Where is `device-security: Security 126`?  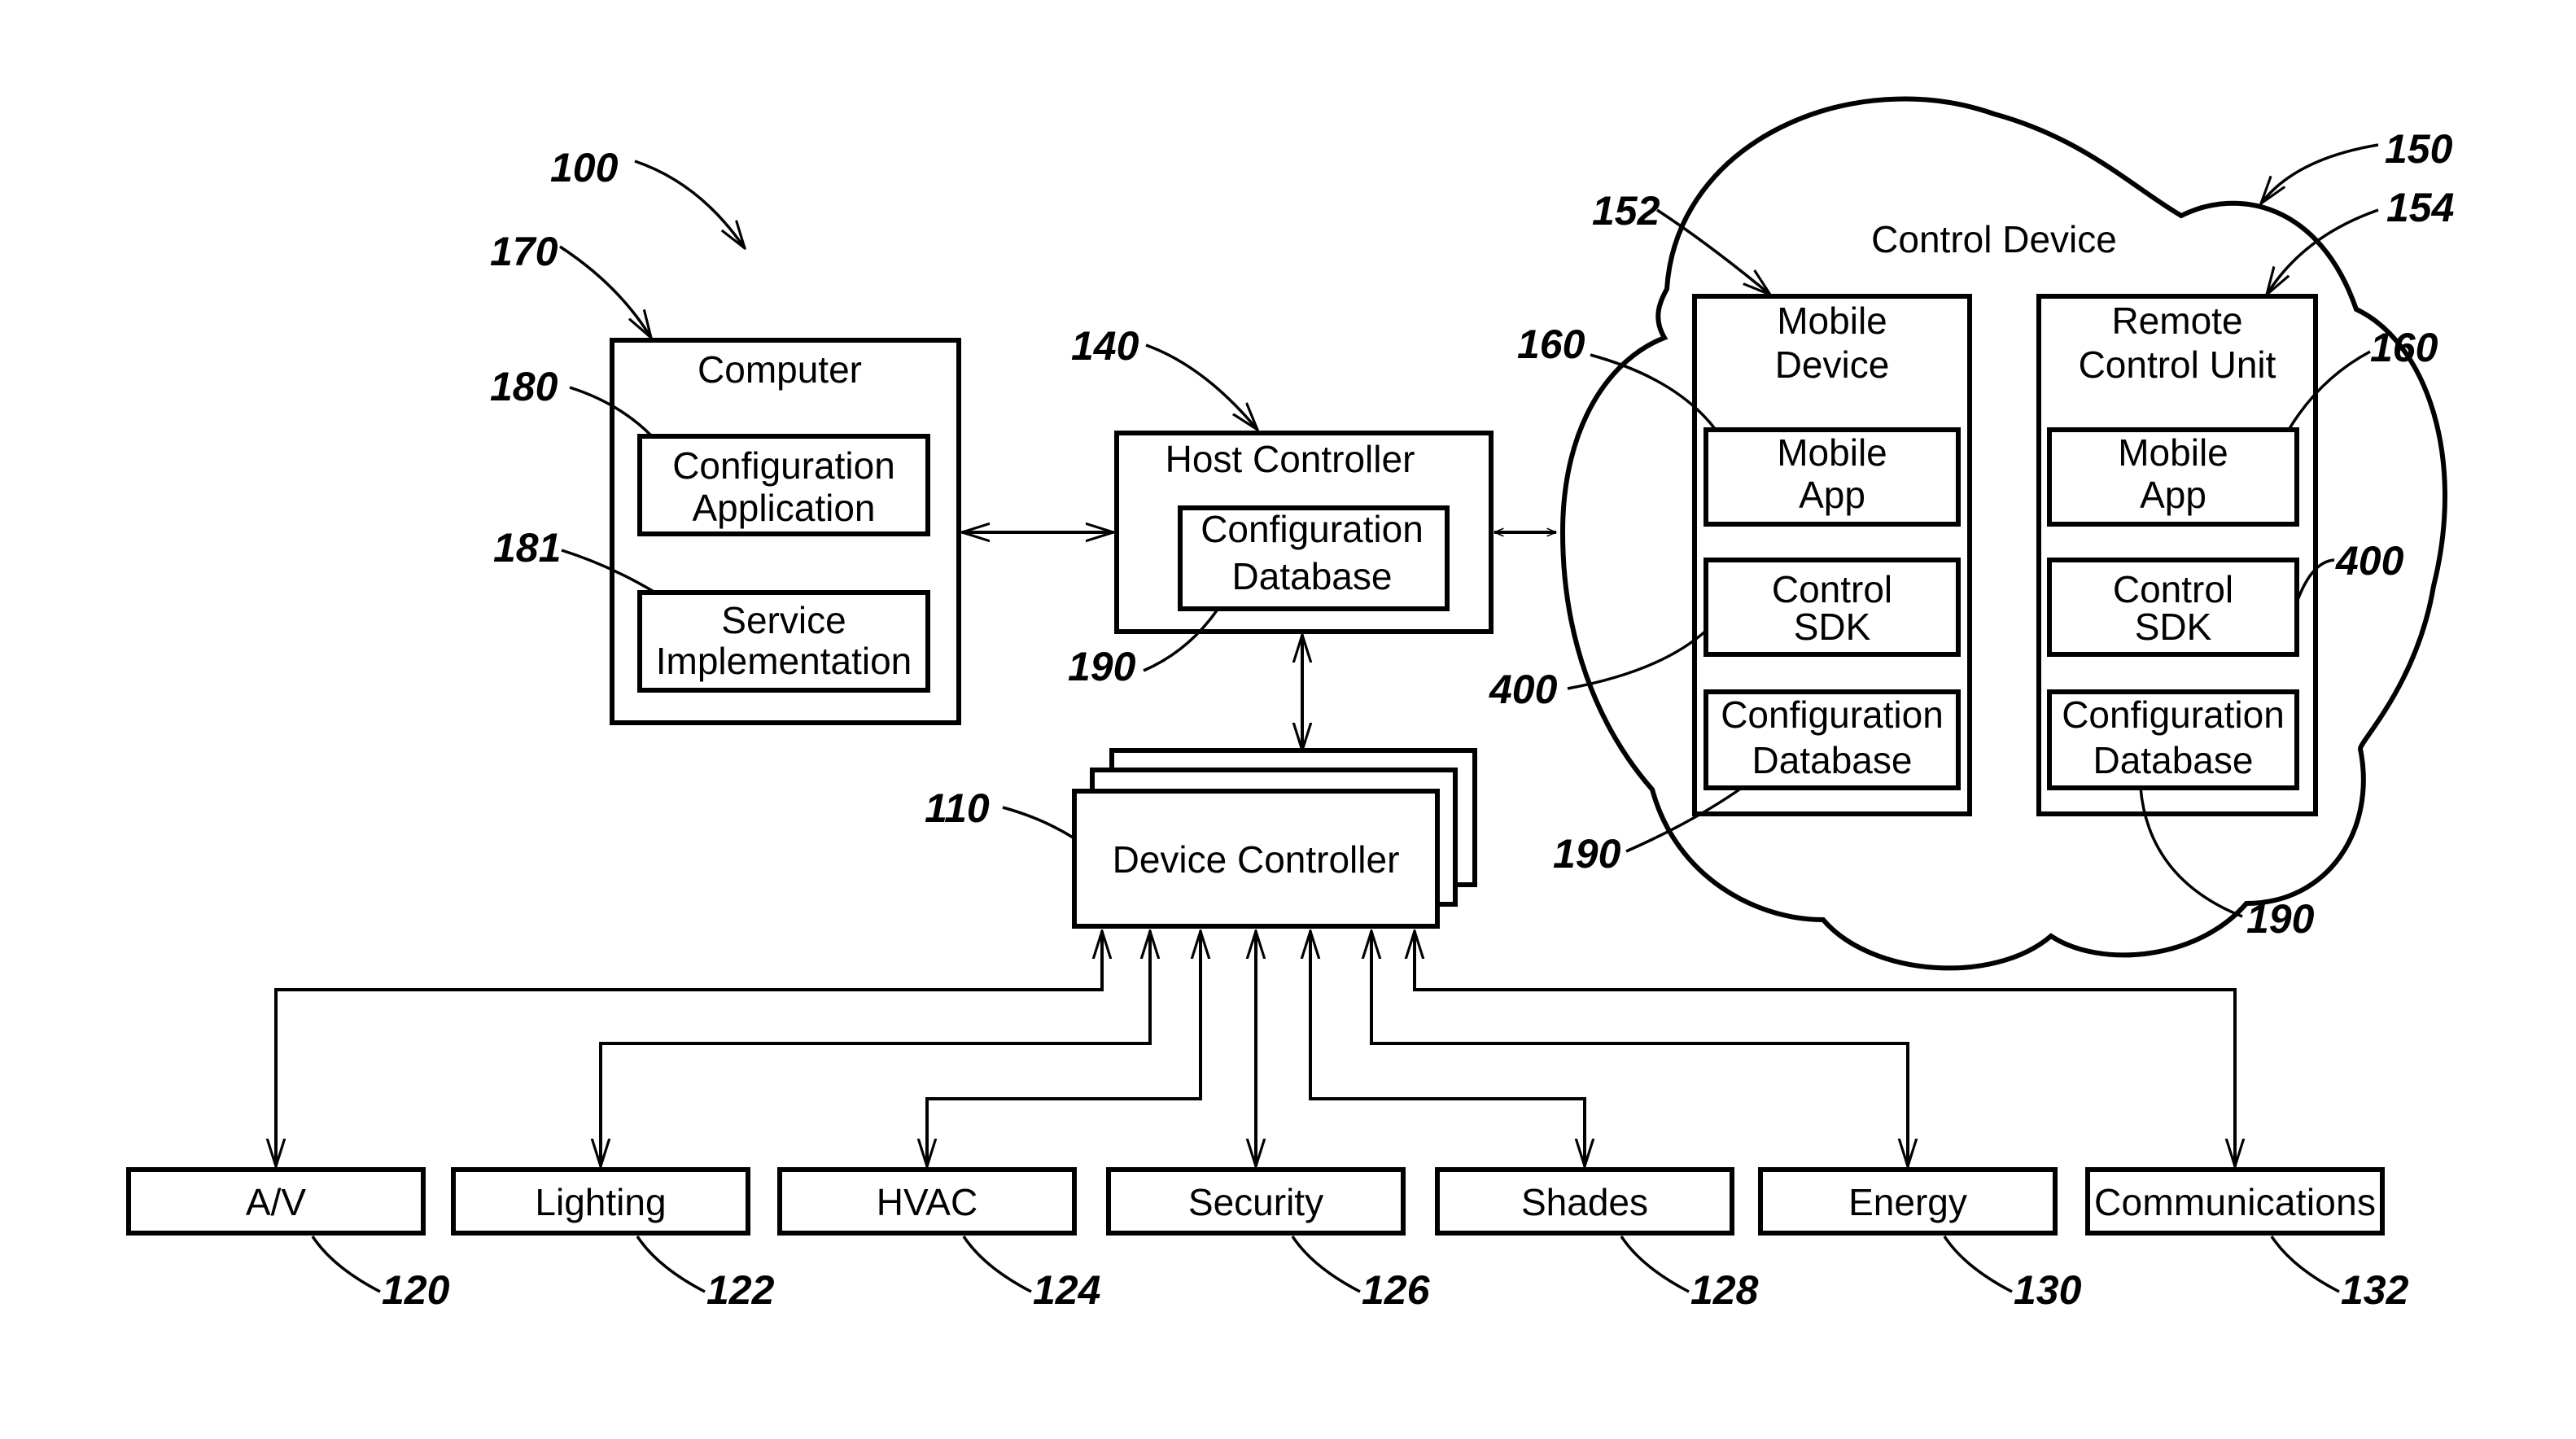
device-security: Security 126 is located at coordinates (1268, 1240).